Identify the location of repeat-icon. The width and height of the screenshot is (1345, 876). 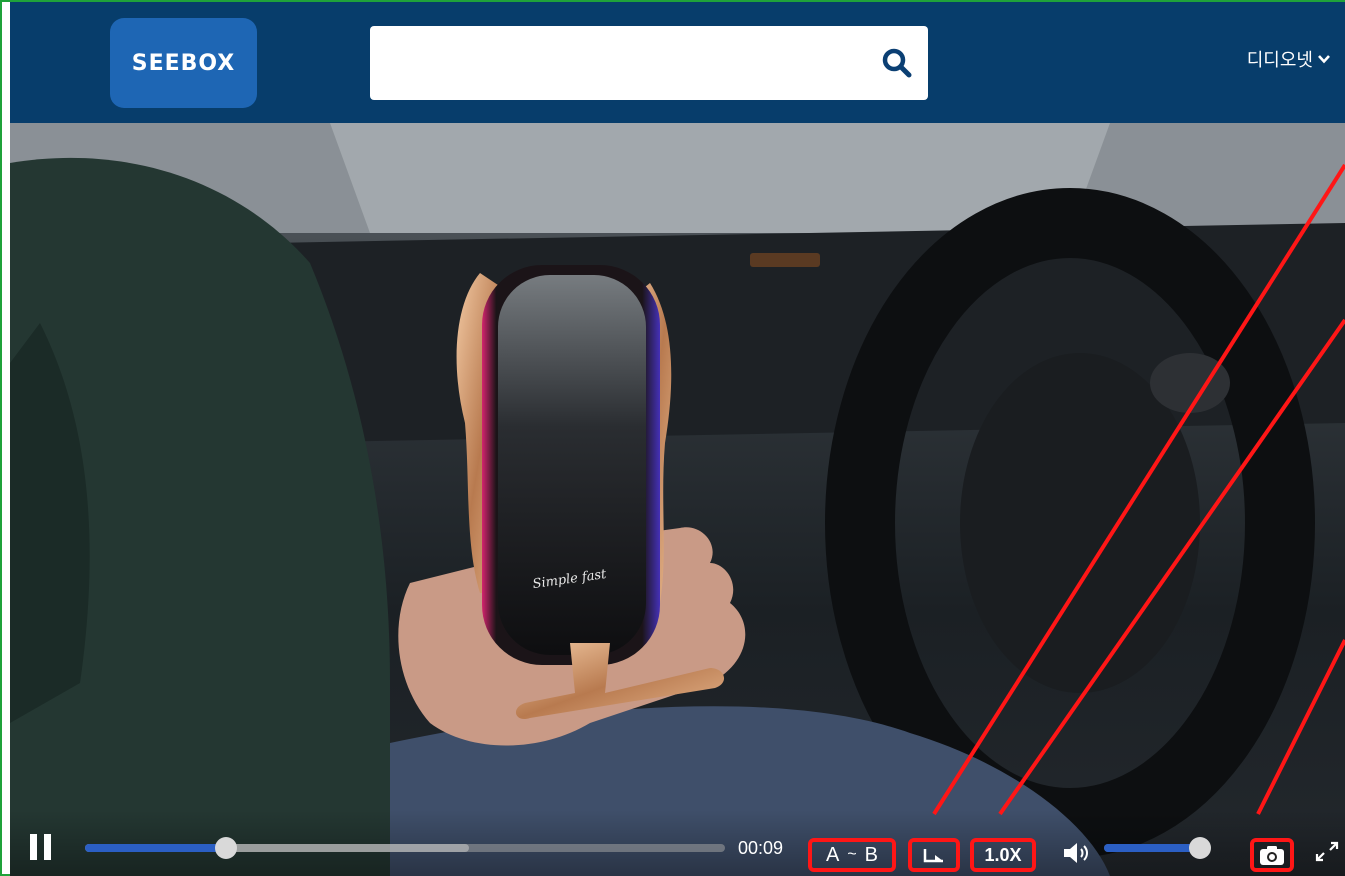
(933, 856).